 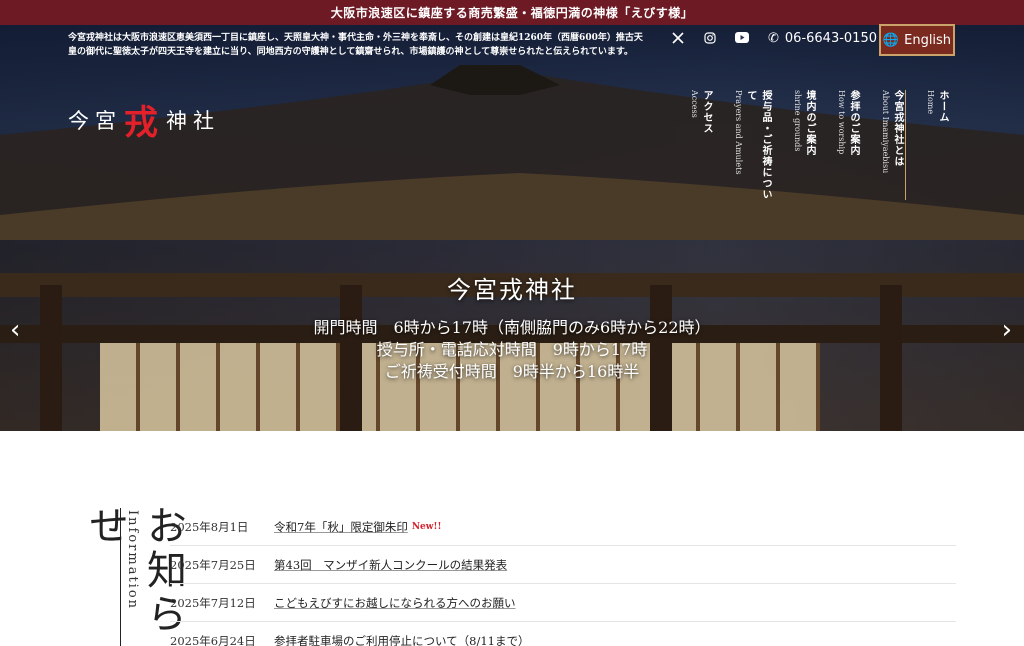 What do you see at coordinates (942, 106) in the screenshot?
I see `nav-label: ホーム` at bounding box center [942, 106].